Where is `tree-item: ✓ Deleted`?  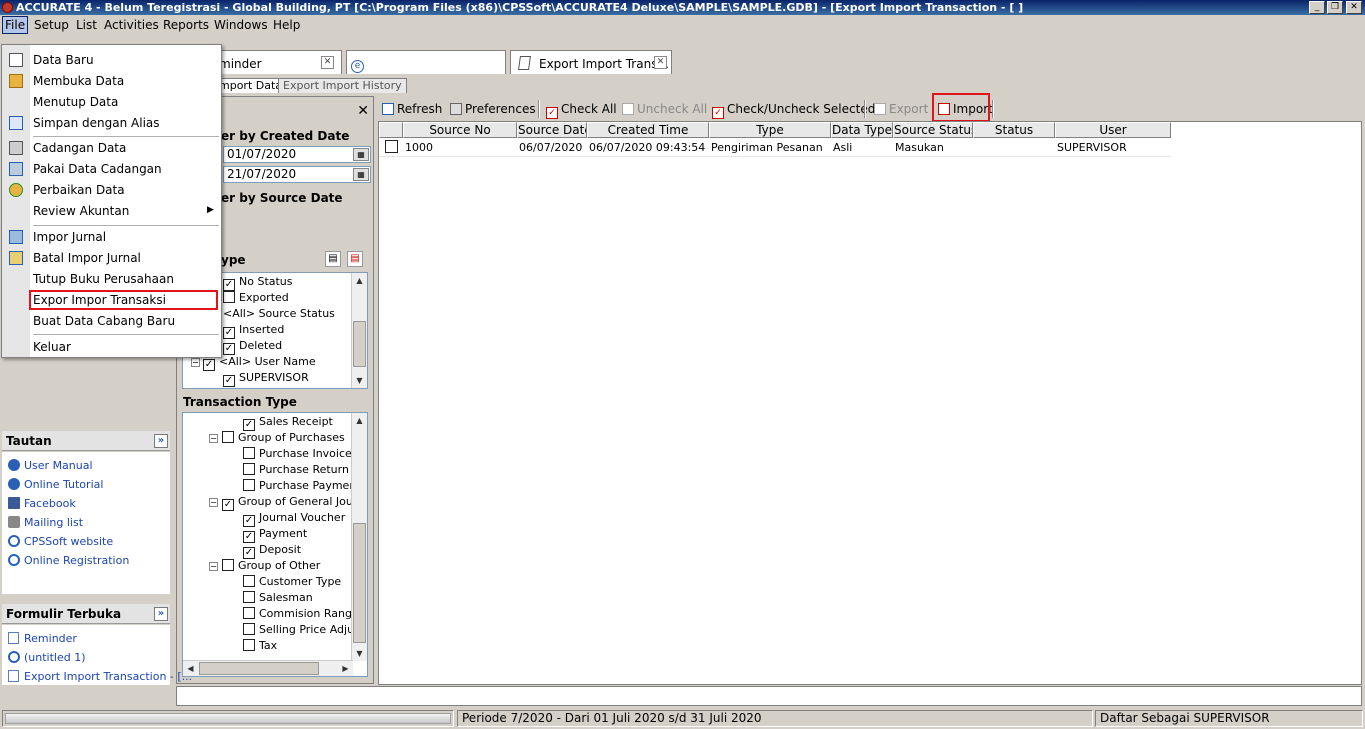 tree-item: ✓ Deleted is located at coordinates (252, 347).